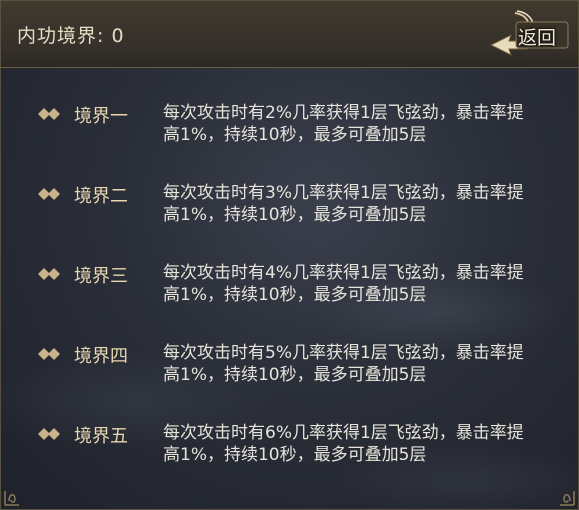  I want to click on realm-name: 境界三, so click(101, 276).